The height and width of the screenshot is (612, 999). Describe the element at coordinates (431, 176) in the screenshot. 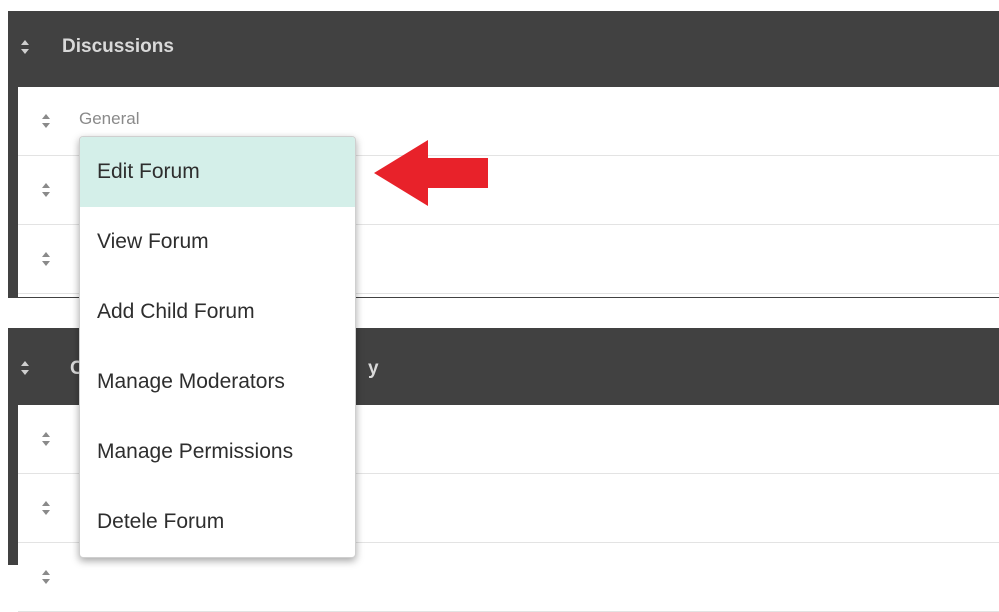

I see `red-arrow-left-icon` at that location.